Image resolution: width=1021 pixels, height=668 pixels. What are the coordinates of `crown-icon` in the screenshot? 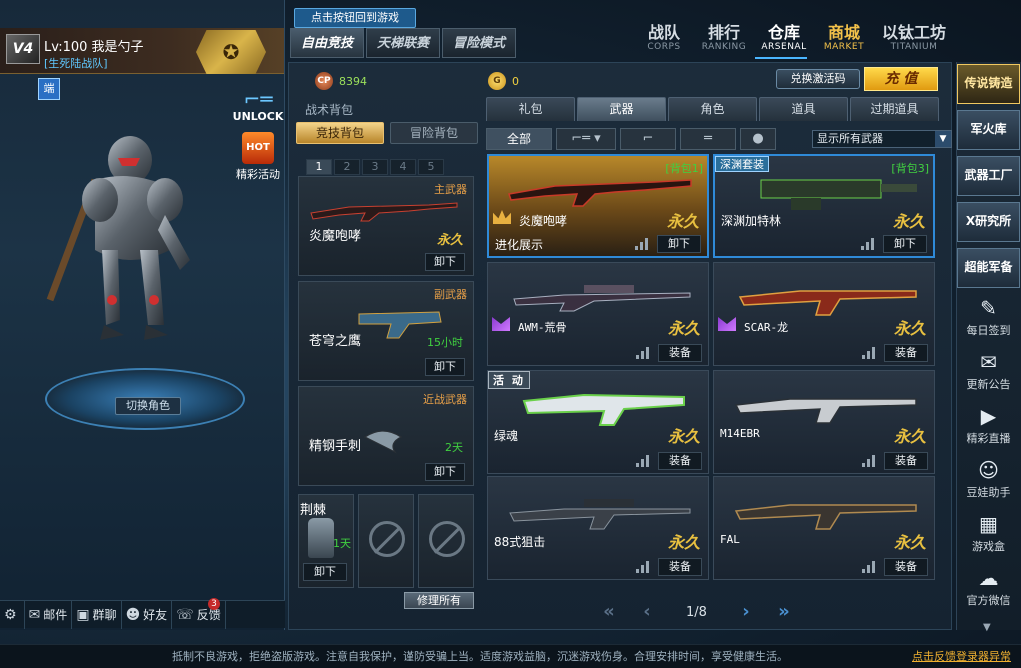 It's located at (502, 217).